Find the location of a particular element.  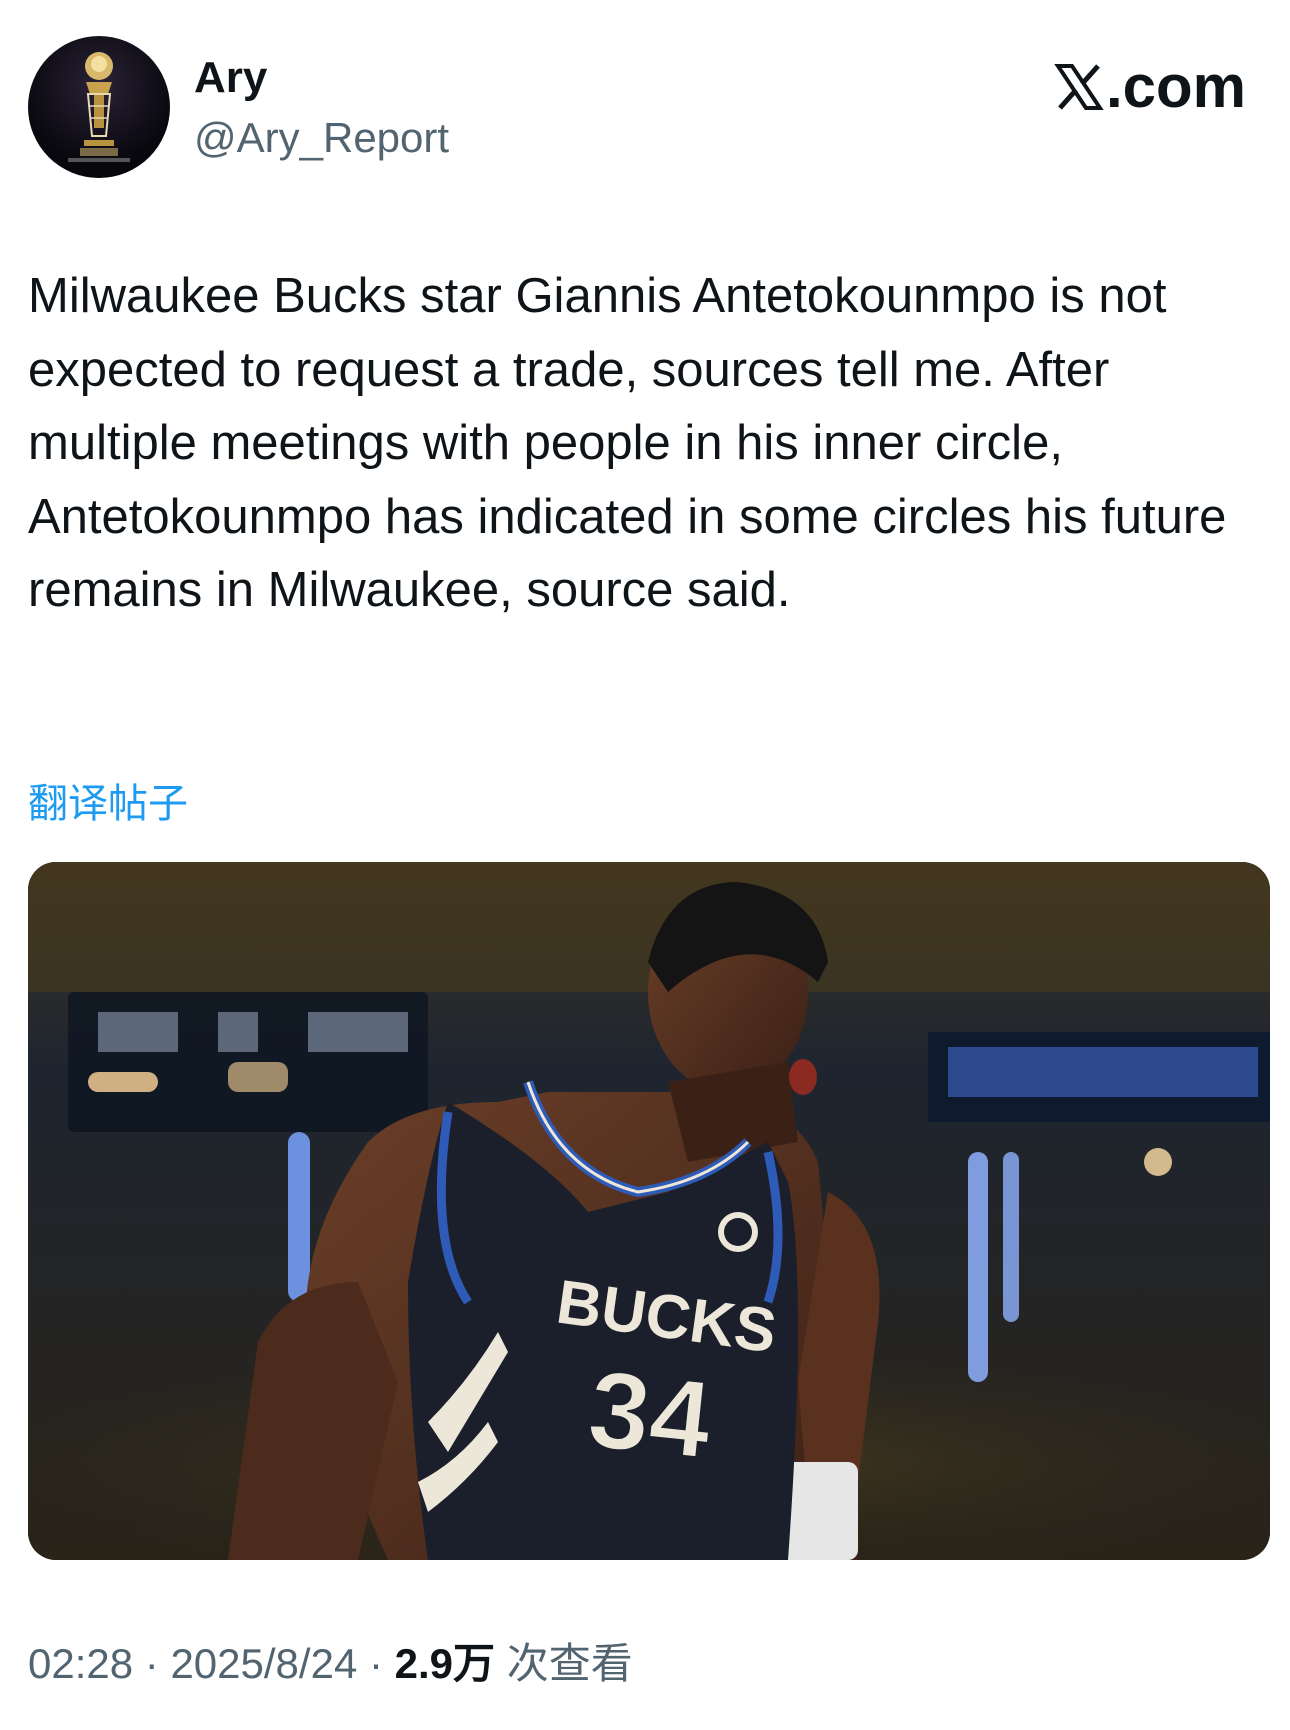

post-time: 02:28 is located at coordinates (81, 1663).